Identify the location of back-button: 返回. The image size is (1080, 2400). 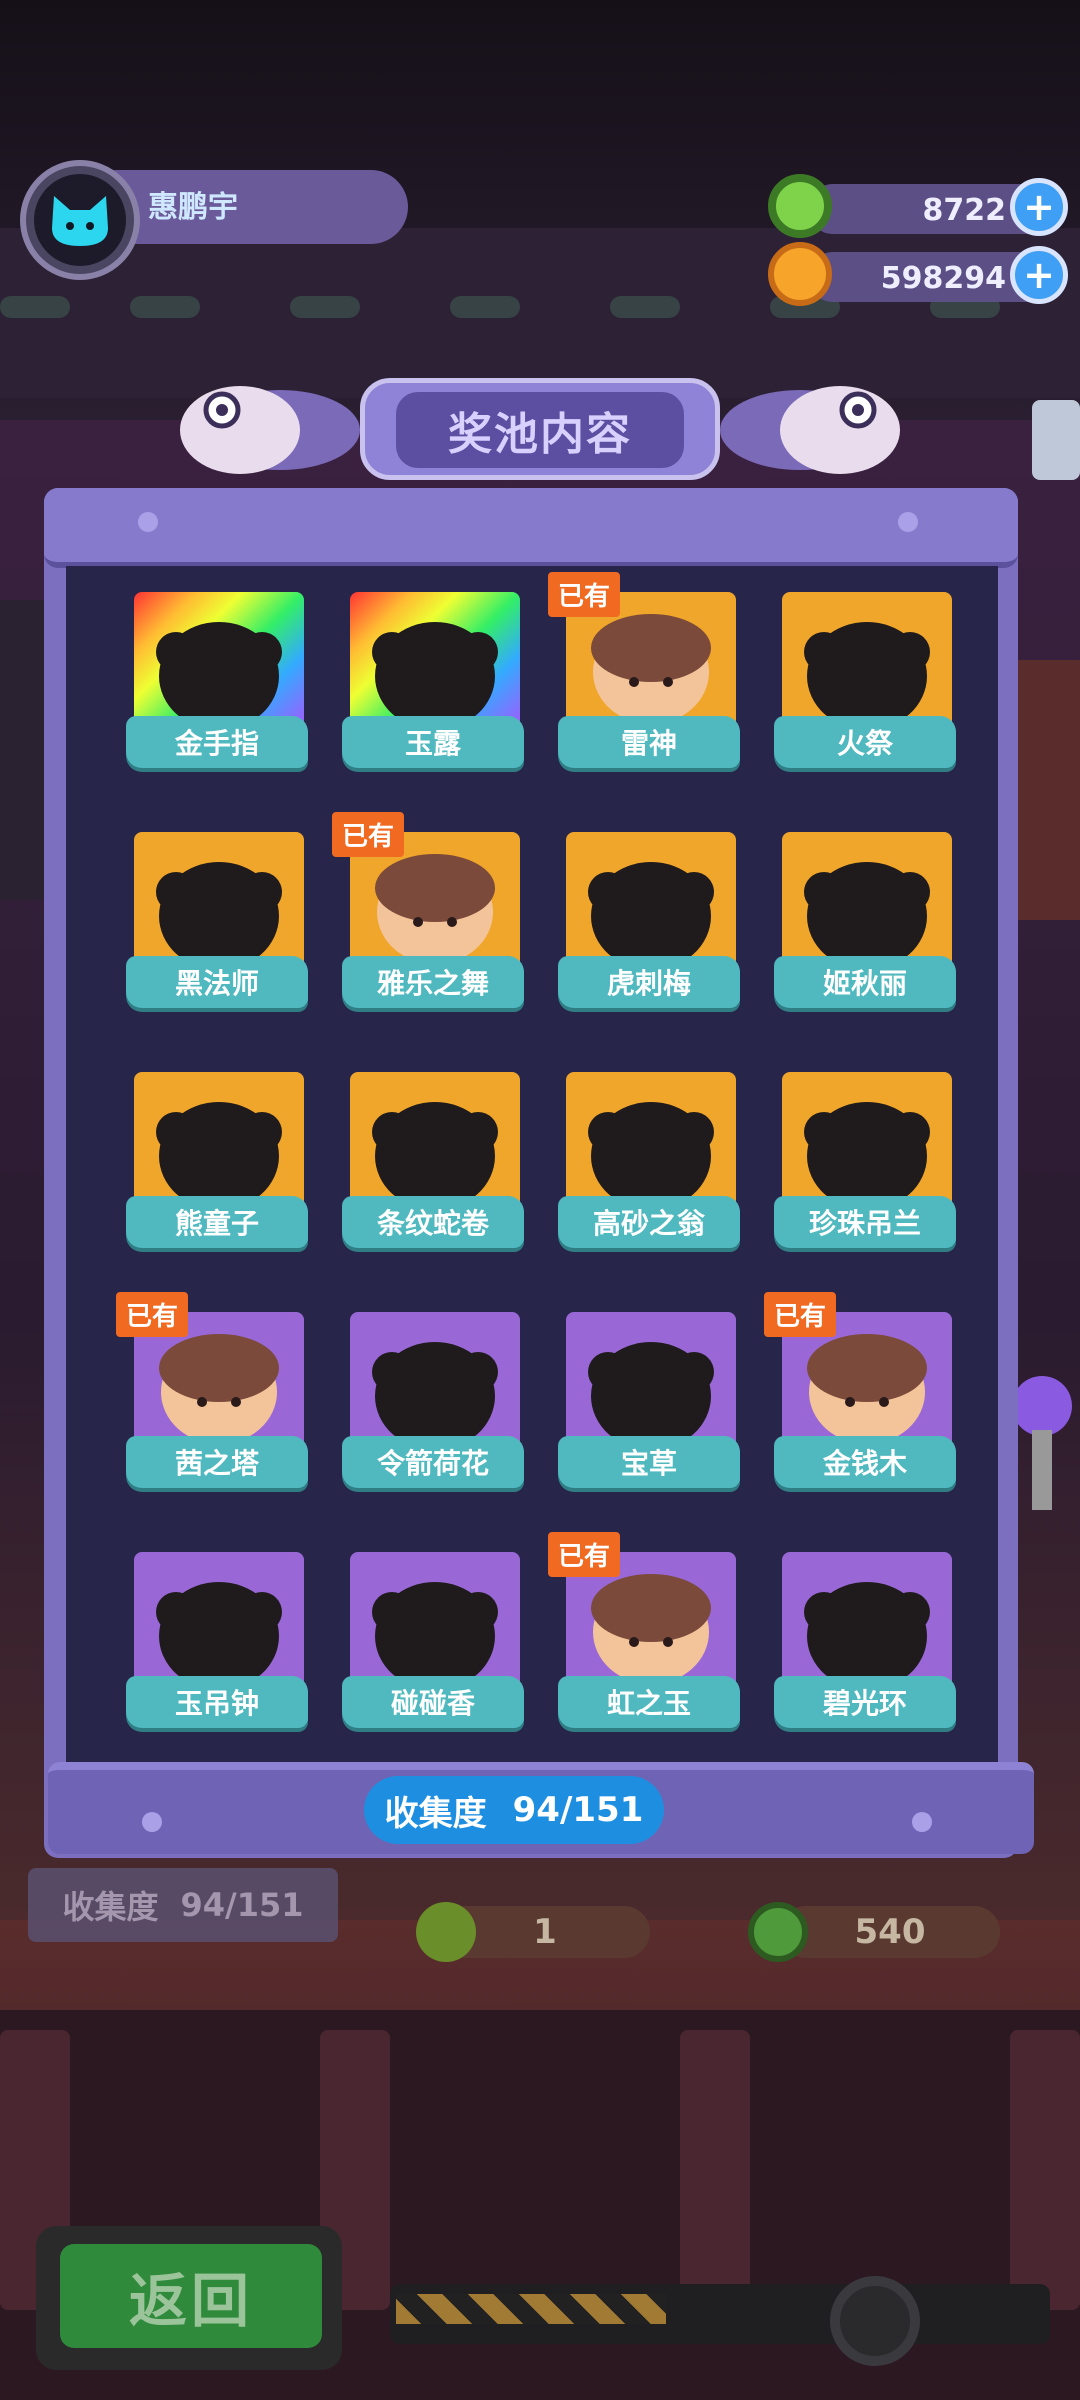
(189, 2298).